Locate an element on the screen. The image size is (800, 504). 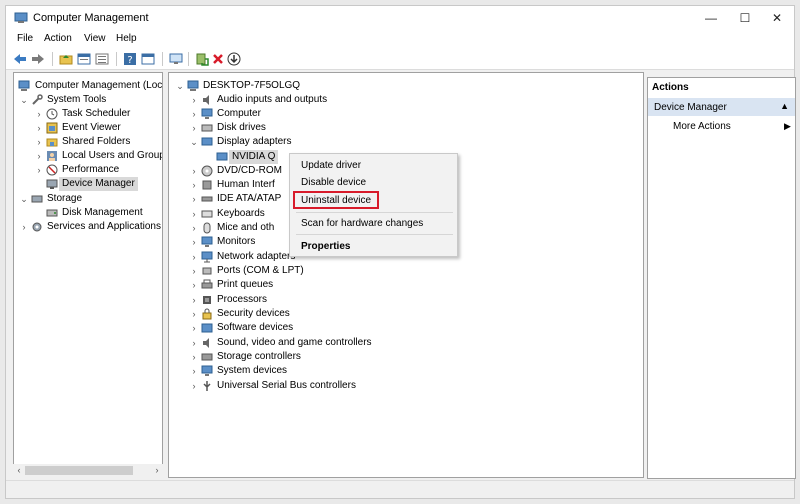
storage-controller-icon is located at coordinates (207, 357).